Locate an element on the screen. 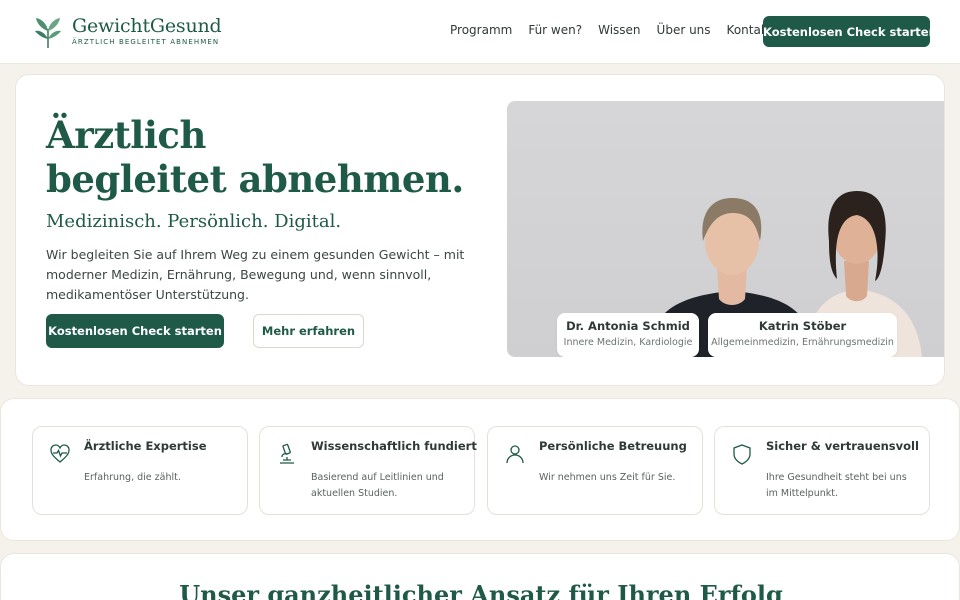  nav-item-wissen: Wissen is located at coordinates (619, 30).